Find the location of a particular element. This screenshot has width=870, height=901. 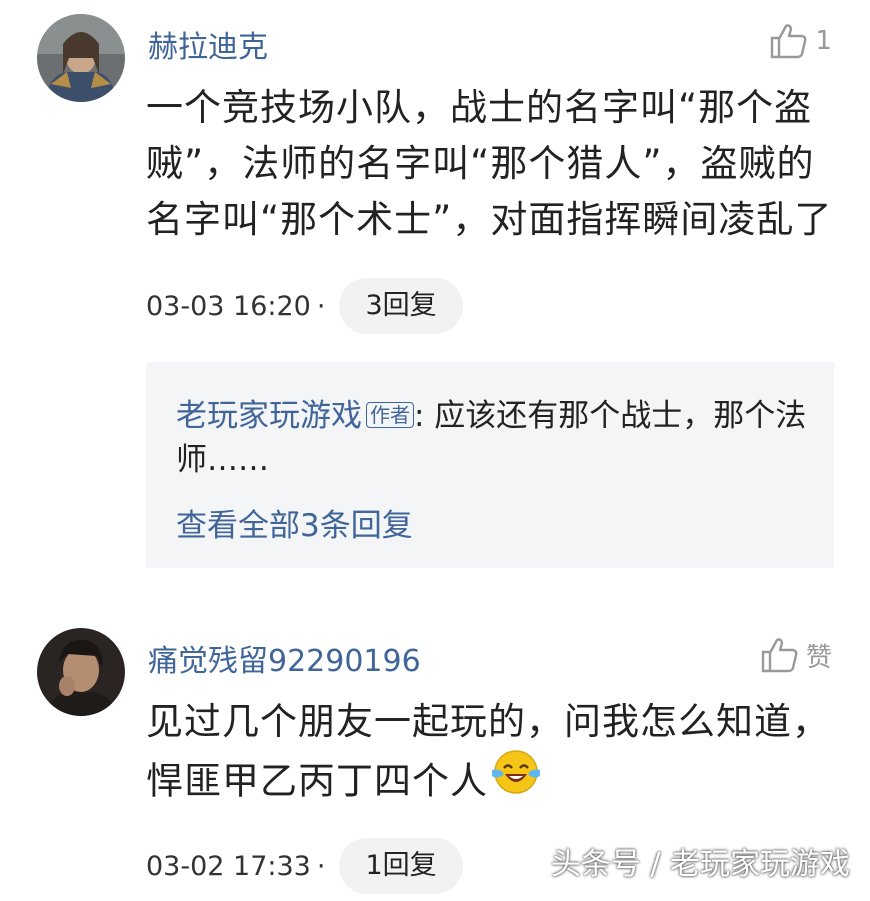

username: 赫拉迪克 is located at coordinates (208, 44).